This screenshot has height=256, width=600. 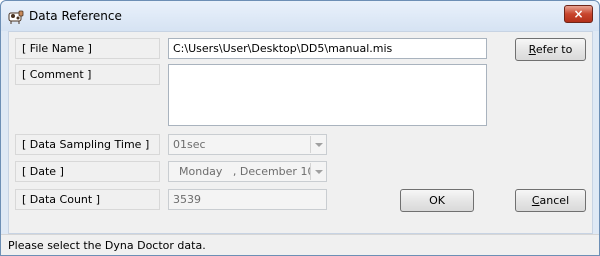 I want to click on window-title: Data Reference, so click(x=75, y=16).